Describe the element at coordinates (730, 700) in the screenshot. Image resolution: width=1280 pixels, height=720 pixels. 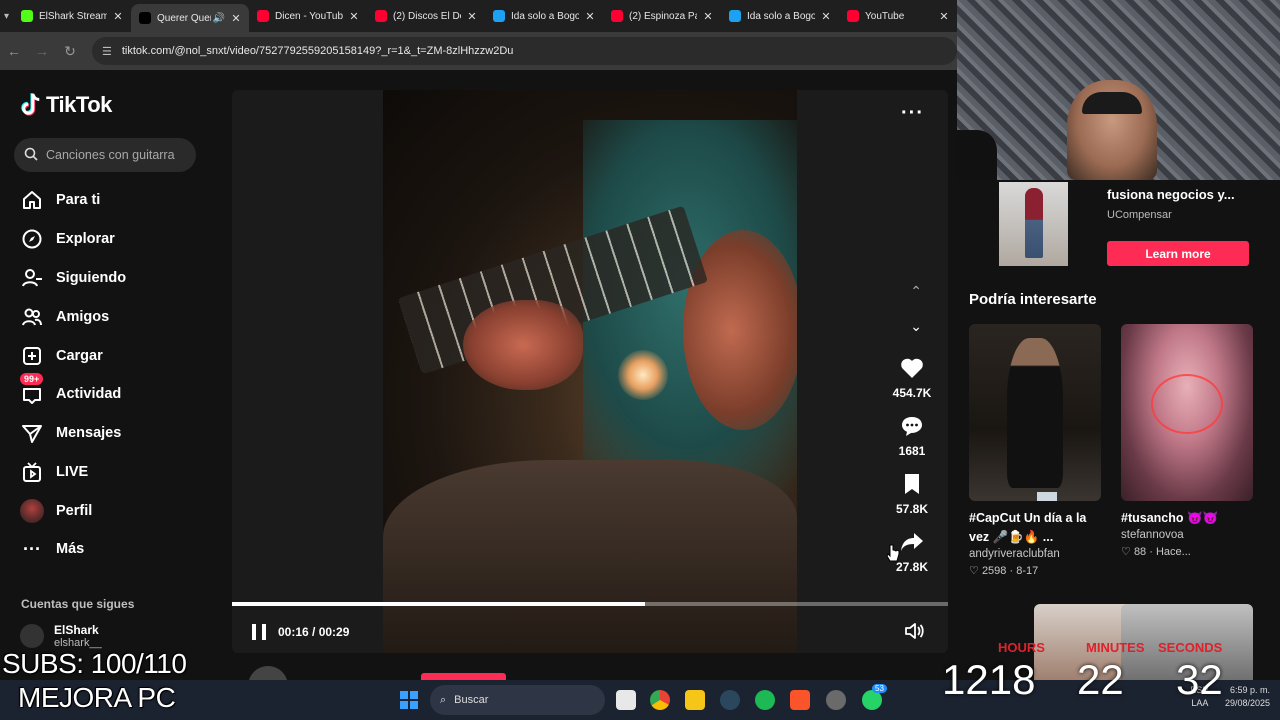
I see `steam-icon` at that location.